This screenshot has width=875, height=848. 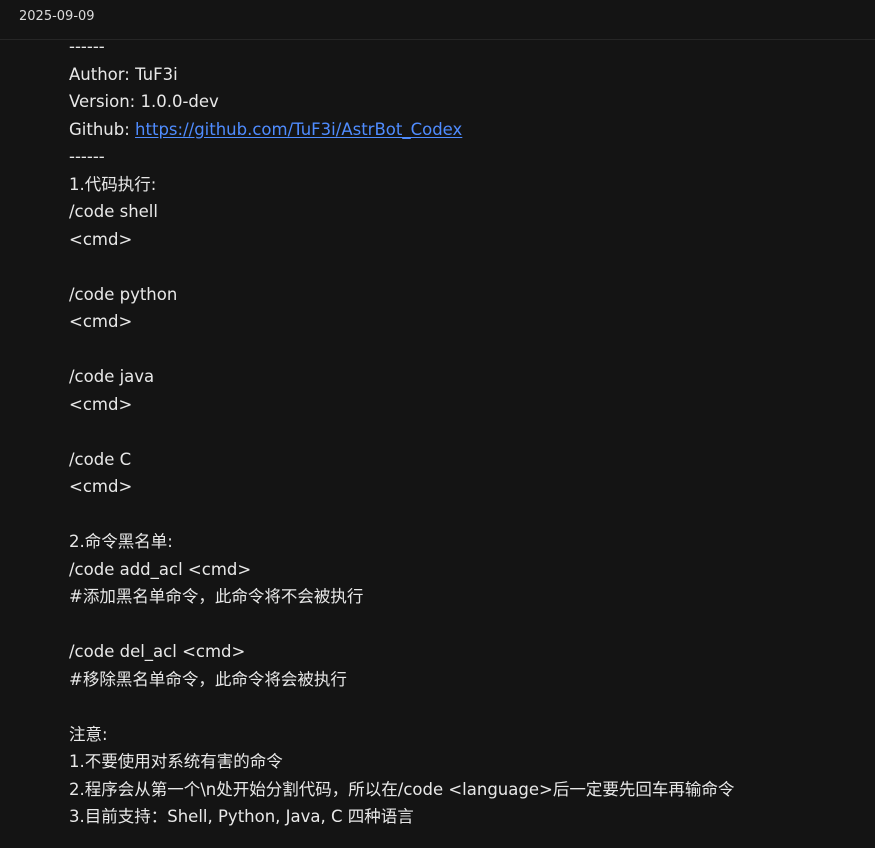 What do you see at coordinates (112, 376) in the screenshot?
I see `command-code-java: /code java` at bounding box center [112, 376].